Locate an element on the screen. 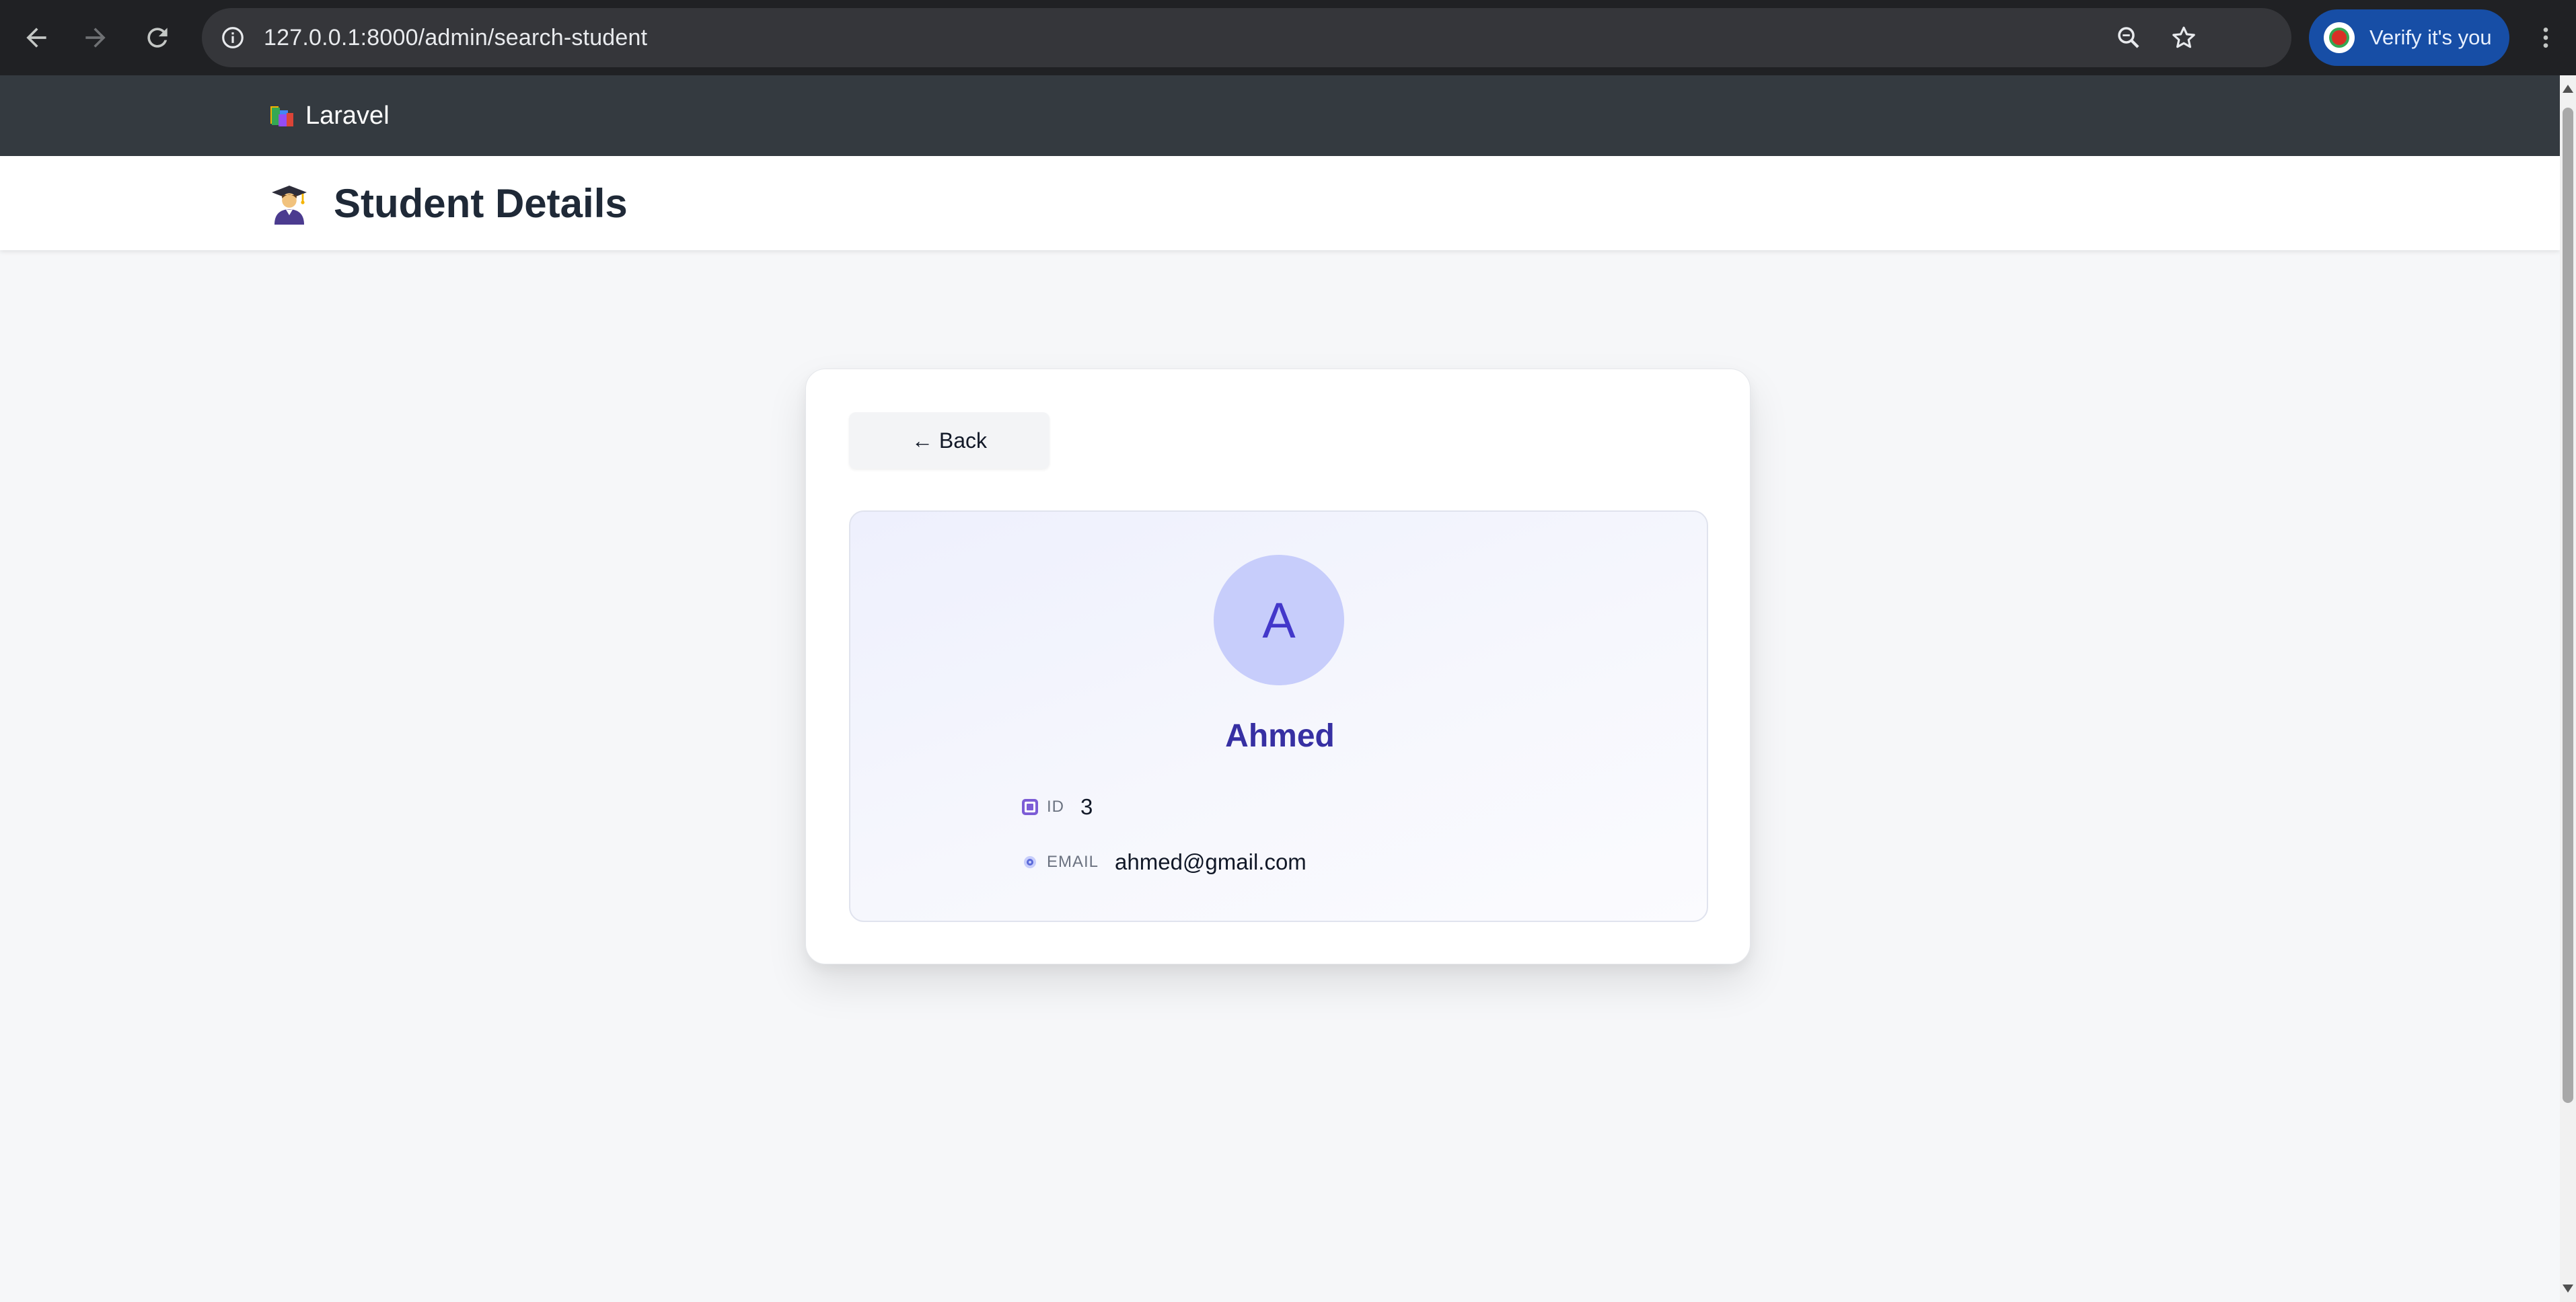 The height and width of the screenshot is (1302, 2576). back-button: ← Back is located at coordinates (949, 441).